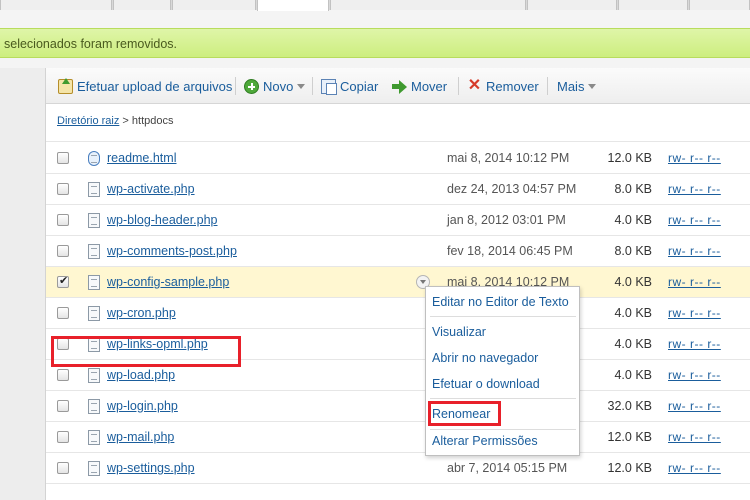 The image size is (750, 500). What do you see at coordinates (141, 375) in the screenshot?
I see `file-name-link: wp-load.php` at bounding box center [141, 375].